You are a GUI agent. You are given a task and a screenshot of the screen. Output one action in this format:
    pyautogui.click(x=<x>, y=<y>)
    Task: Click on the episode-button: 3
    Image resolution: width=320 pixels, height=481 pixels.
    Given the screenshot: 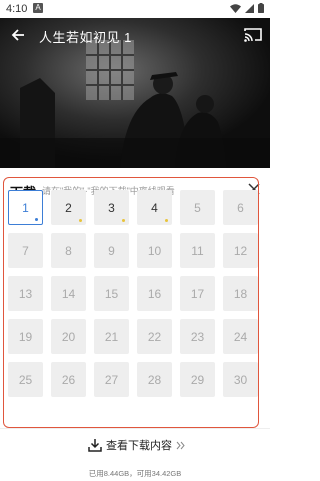 What is the action you would take?
    pyautogui.click(x=111, y=207)
    